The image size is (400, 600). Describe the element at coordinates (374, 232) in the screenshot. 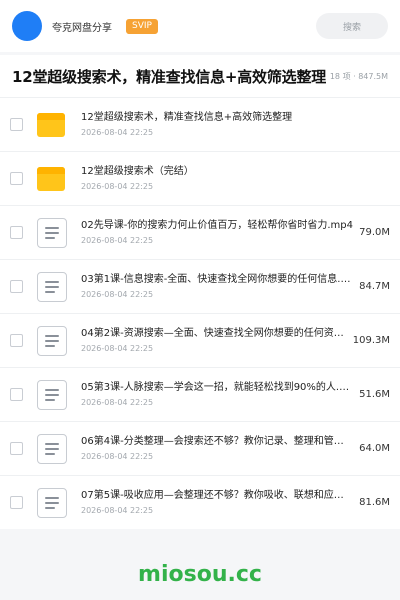

I see `file-size: 79.0M` at that location.